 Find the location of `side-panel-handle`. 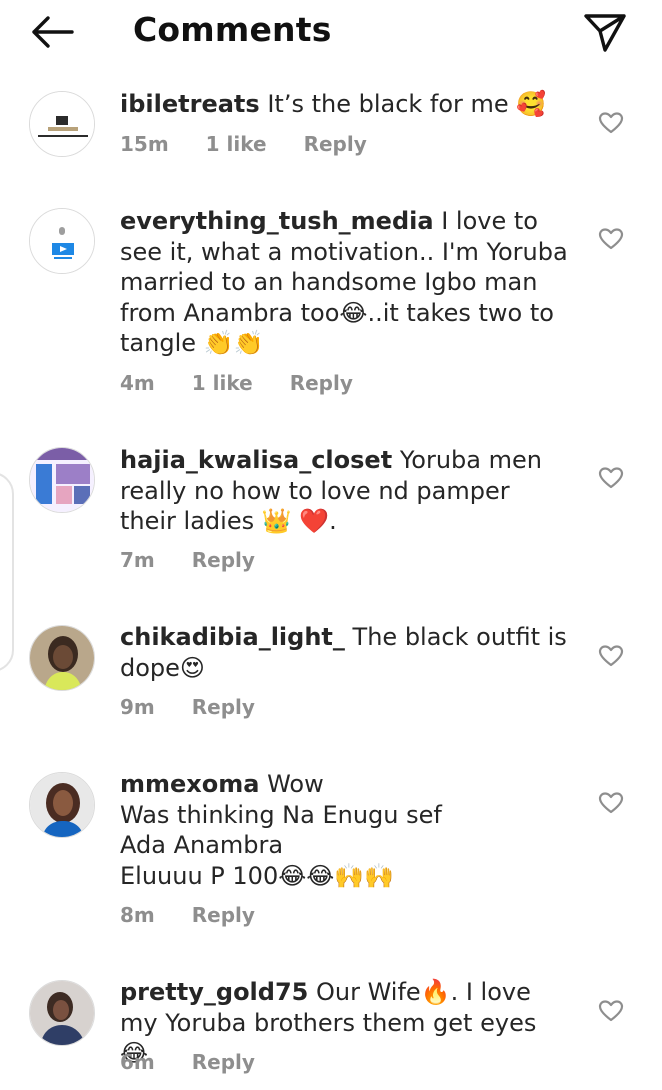

side-panel-handle is located at coordinates (7, 572).